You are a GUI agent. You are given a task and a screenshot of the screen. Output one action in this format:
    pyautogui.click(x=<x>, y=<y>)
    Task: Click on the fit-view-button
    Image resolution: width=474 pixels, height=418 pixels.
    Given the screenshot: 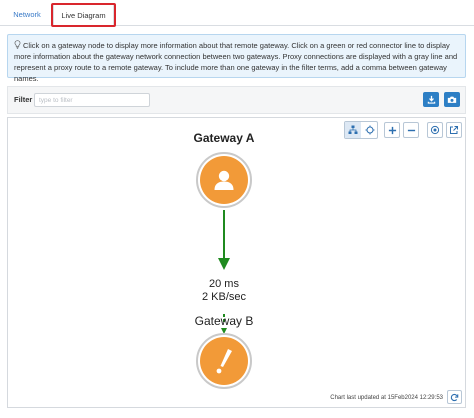 What is the action you would take?
    pyautogui.click(x=435, y=130)
    